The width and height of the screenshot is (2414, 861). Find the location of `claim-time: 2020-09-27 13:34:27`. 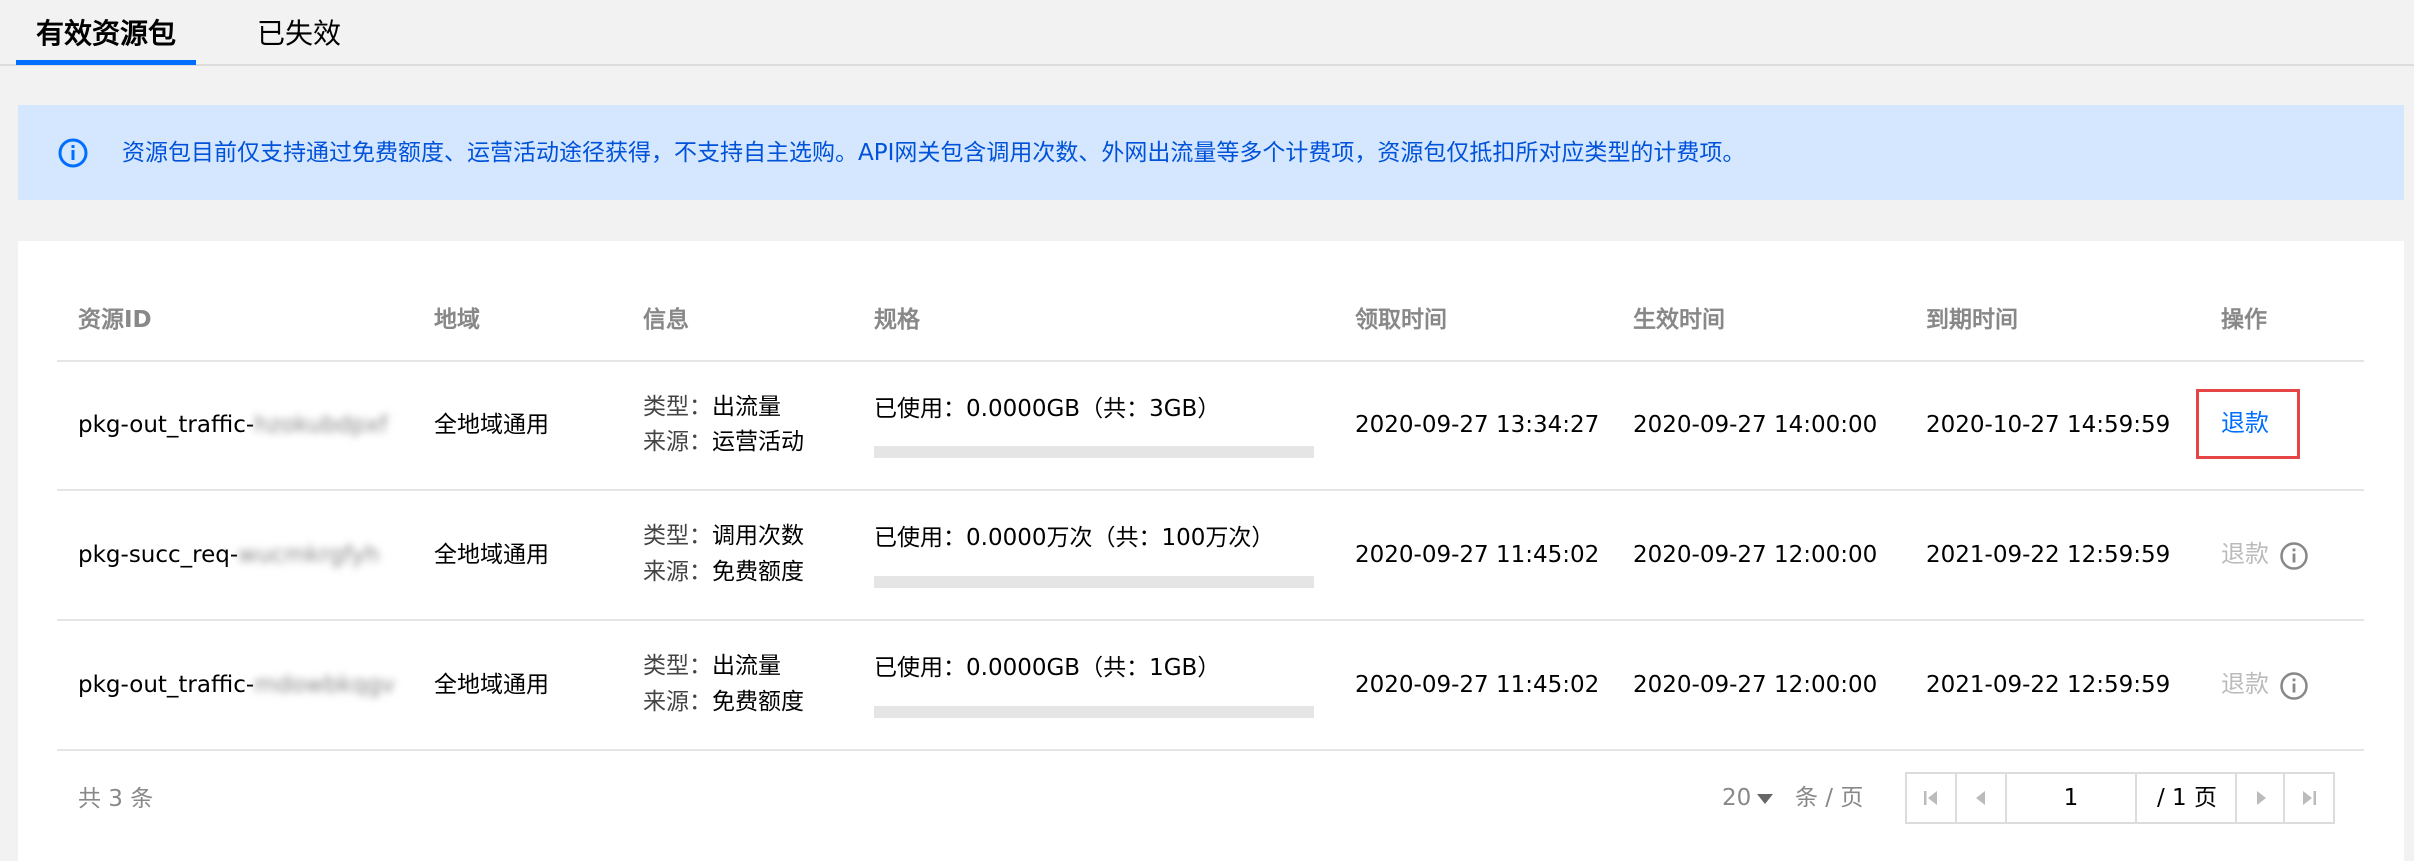

claim-time: 2020-09-27 13:34:27 is located at coordinates (1477, 425).